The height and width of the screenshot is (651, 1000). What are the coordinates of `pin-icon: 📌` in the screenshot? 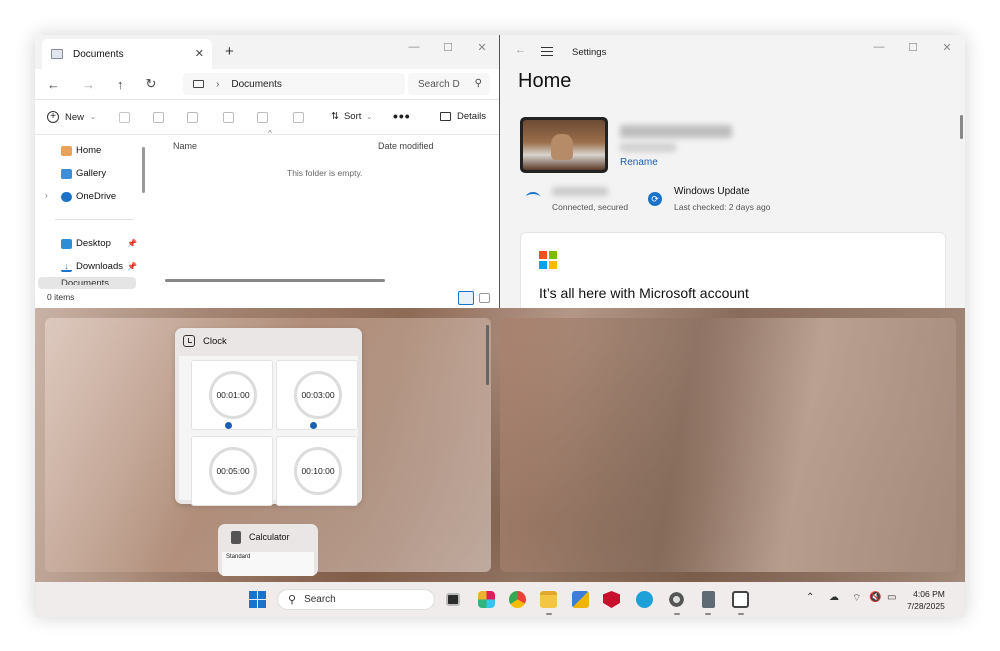 It's located at (132, 243).